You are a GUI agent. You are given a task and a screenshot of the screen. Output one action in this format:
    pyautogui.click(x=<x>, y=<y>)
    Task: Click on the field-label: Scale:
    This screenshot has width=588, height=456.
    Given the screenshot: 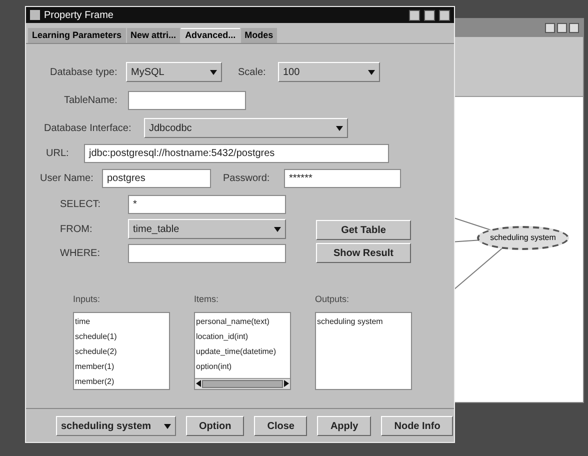 What is the action you would take?
    pyautogui.click(x=252, y=73)
    